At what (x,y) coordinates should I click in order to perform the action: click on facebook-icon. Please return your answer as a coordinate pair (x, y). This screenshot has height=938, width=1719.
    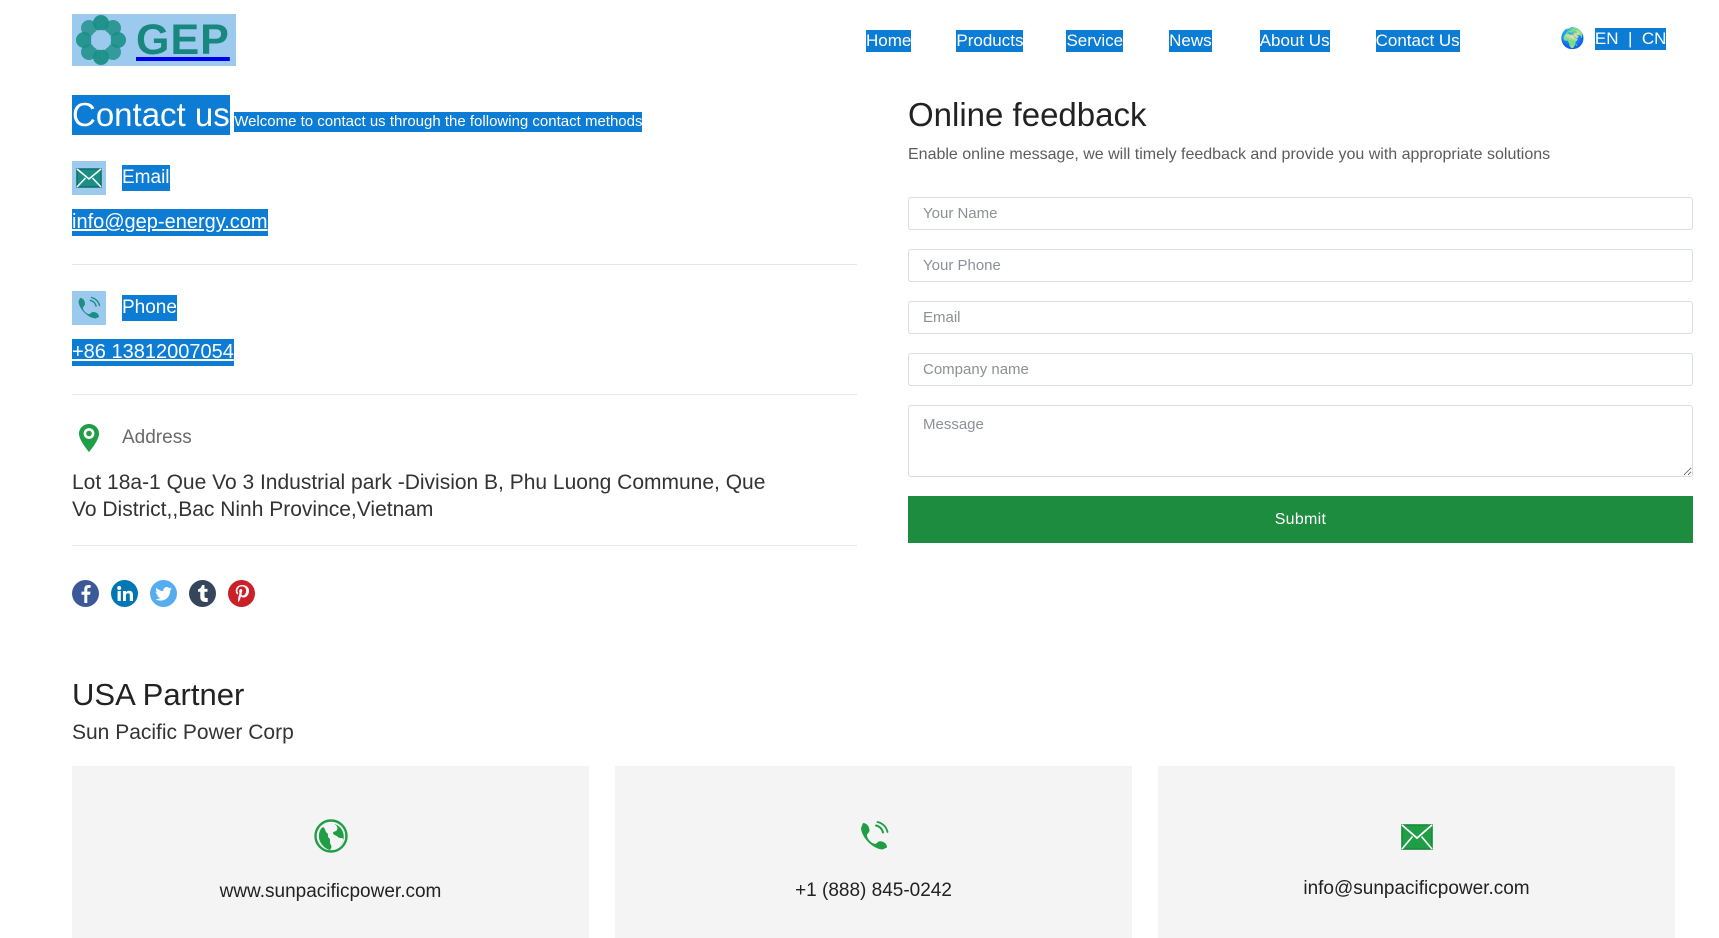
    Looking at the image, I should click on (85, 593).